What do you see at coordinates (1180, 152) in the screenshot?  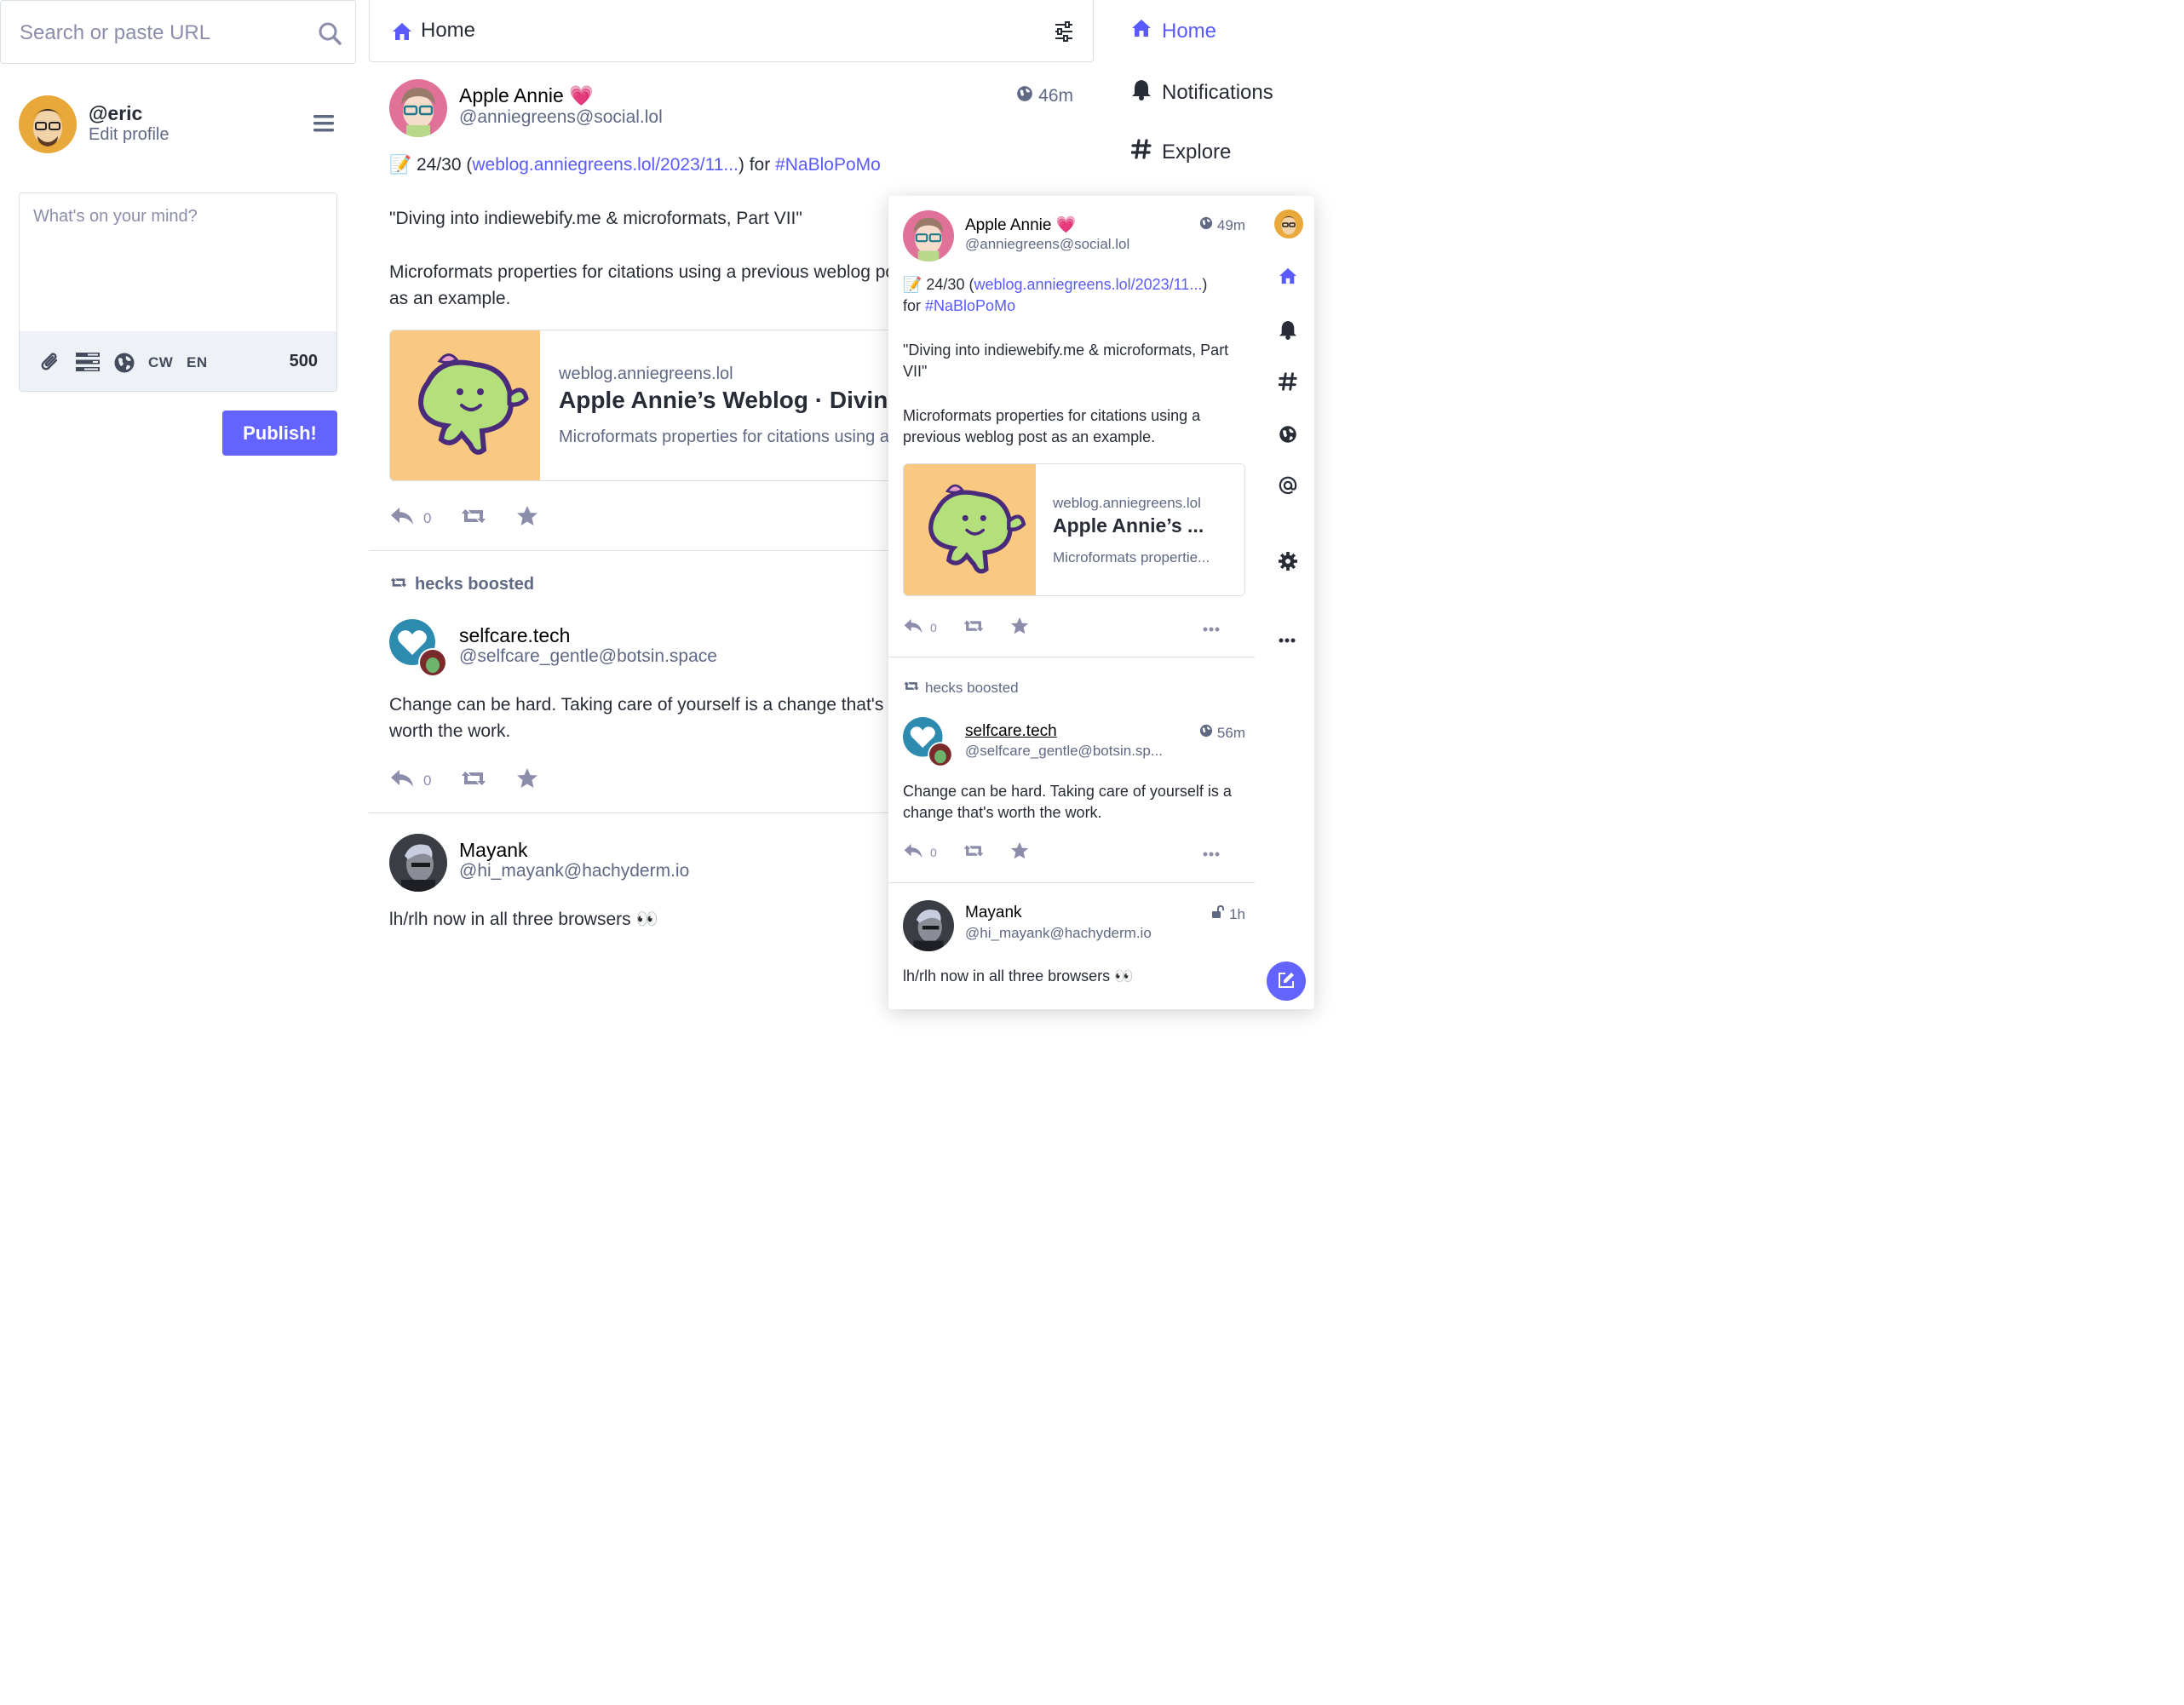 I see `nav-explore: Explore` at bounding box center [1180, 152].